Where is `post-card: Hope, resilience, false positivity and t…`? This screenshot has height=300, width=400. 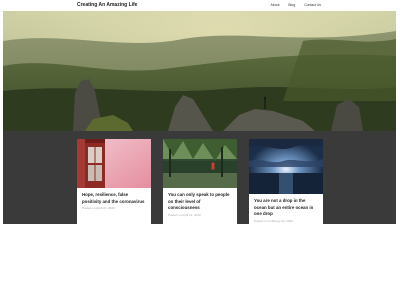 post-card: Hope, resilience, false positivity and t… is located at coordinates (114, 181).